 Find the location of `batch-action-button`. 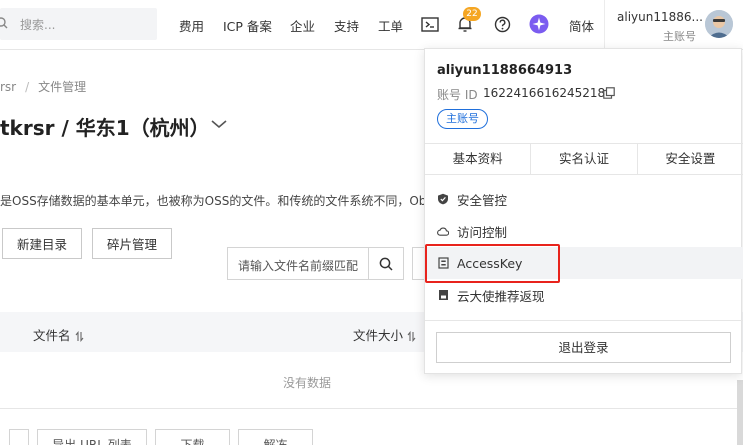

batch-action-button is located at coordinates (19, 437).